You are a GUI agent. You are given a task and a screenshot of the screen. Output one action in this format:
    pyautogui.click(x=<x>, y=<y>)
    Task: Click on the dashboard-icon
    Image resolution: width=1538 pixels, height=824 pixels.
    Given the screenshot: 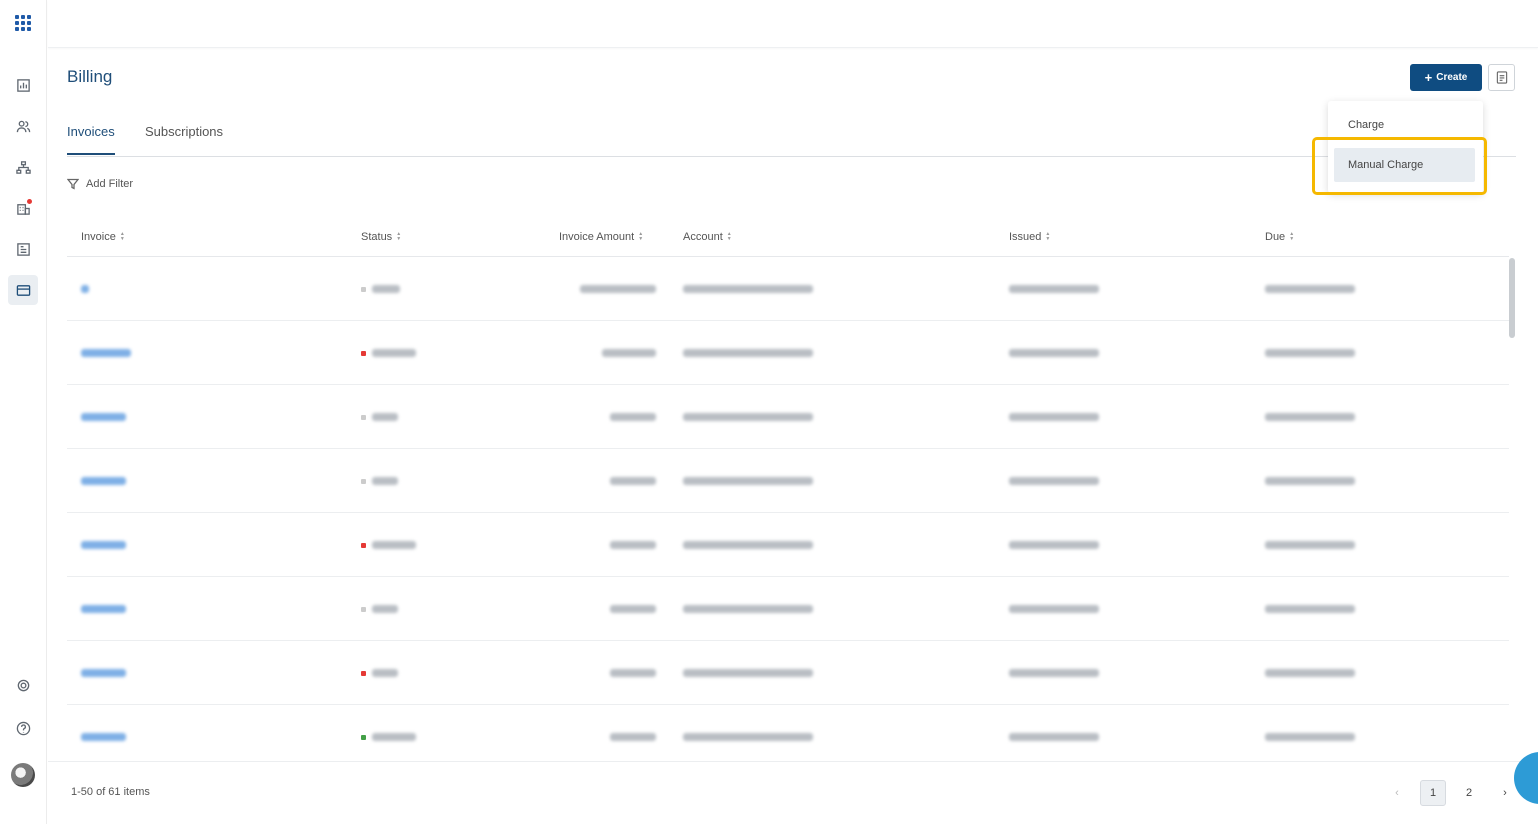 What is the action you would take?
    pyautogui.click(x=23, y=85)
    